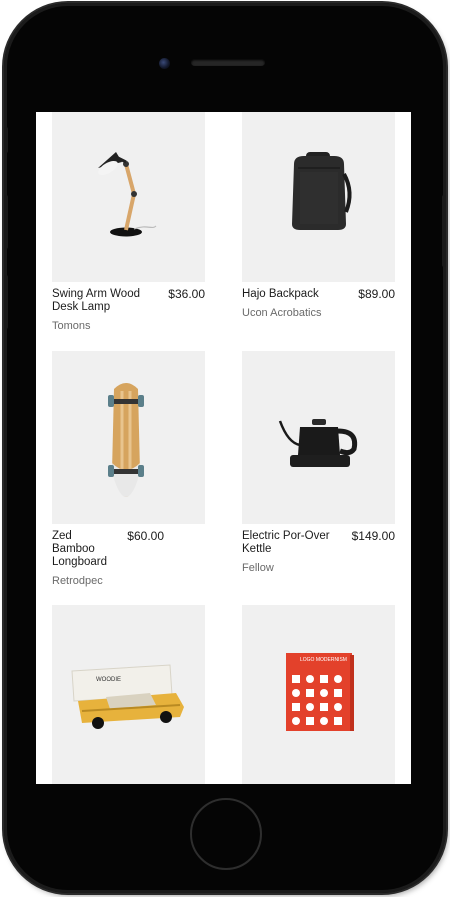  Describe the element at coordinates (228, 62) in the screenshot. I see `earpiece-speaker` at that location.